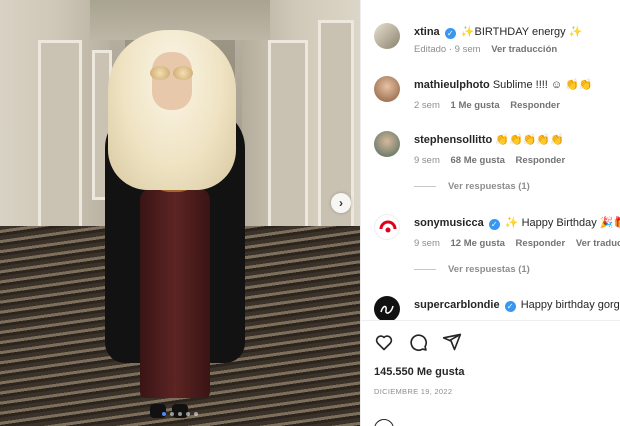 The height and width of the screenshot is (426, 620). I want to click on sunglasses, so click(172, 73).